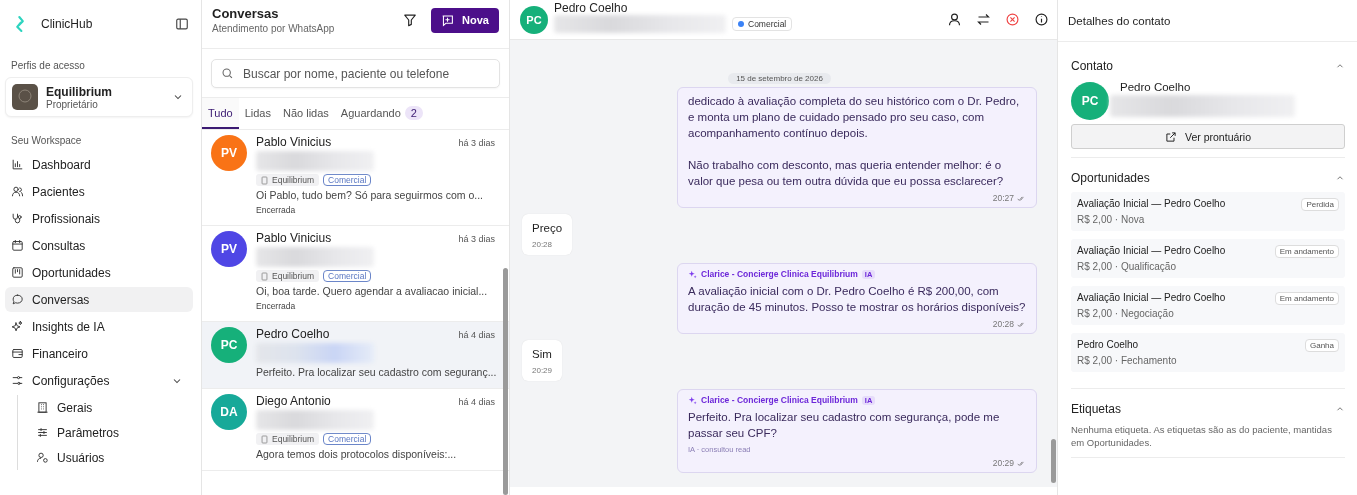 The height and width of the screenshot is (495, 1357). I want to click on conversation-item: PV Pablo Vinicius há 3 dias Equilibrium Comercial Oi Pablo, tudo bem? Só para seguirmos com o... Encerrada, so click(355, 178).